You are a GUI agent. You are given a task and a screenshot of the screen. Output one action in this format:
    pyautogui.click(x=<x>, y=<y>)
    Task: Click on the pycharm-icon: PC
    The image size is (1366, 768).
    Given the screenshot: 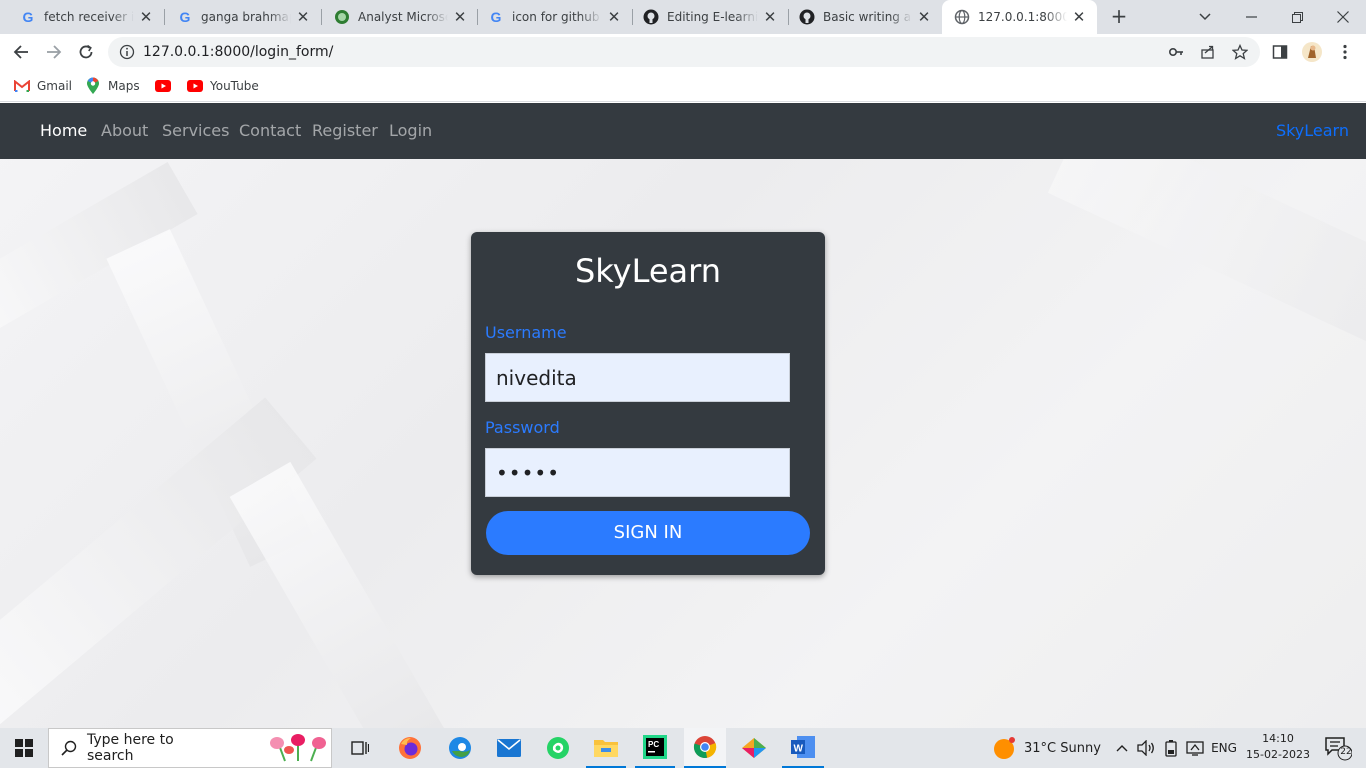 What is the action you would take?
    pyautogui.click(x=655, y=748)
    